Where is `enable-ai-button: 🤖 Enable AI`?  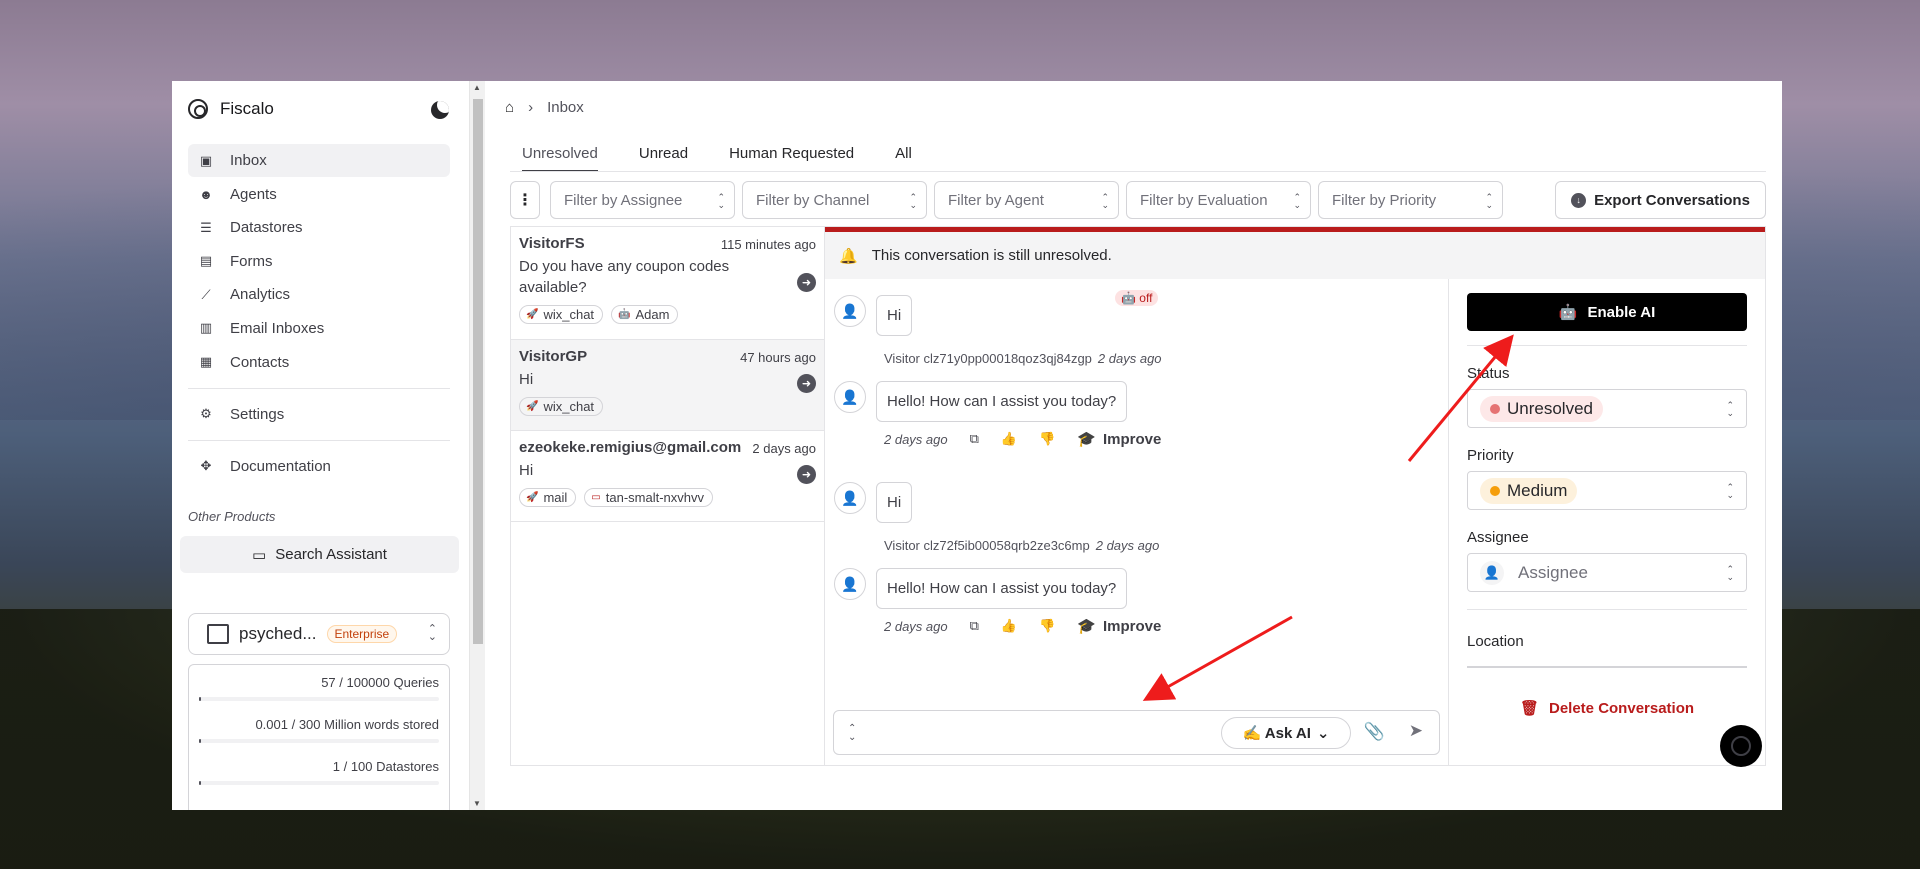 enable-ai-button: 🤖 Enable AI is located at coordinates (1607, 312).